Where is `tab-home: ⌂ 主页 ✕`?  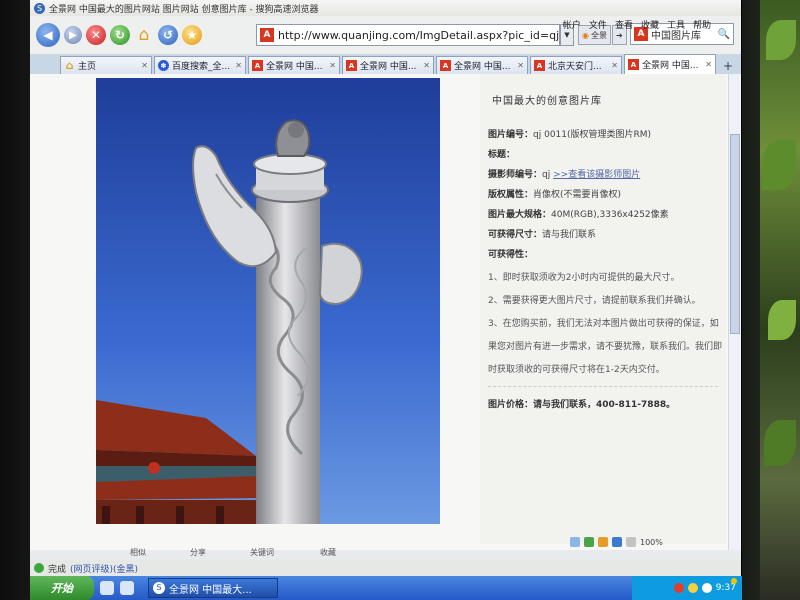 tab-home: ⌂ 主页 ✕ is located at coordinates (106, 65).